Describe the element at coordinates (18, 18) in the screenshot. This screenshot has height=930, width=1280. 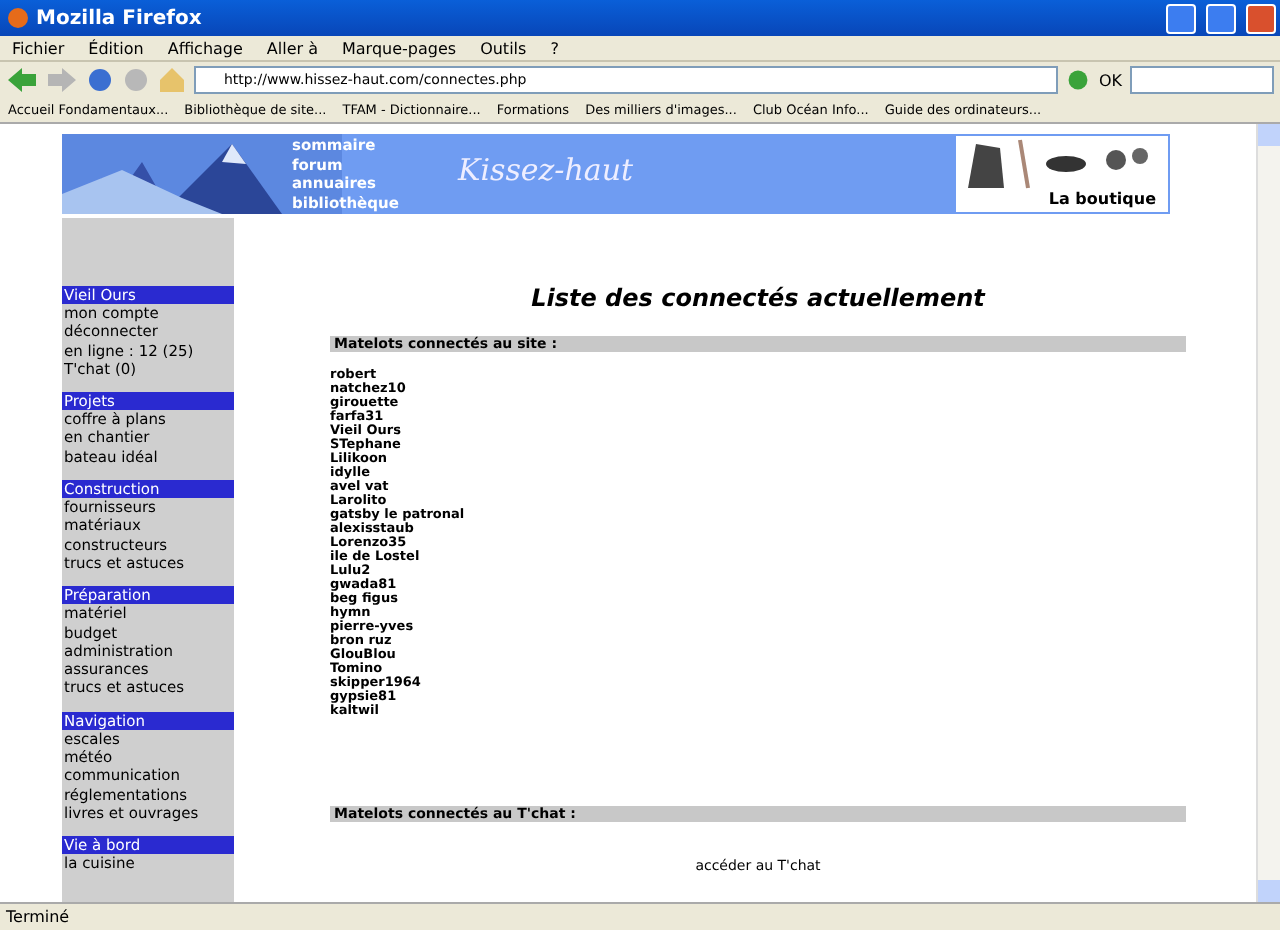
I see `browser-logo-icon` at that location.